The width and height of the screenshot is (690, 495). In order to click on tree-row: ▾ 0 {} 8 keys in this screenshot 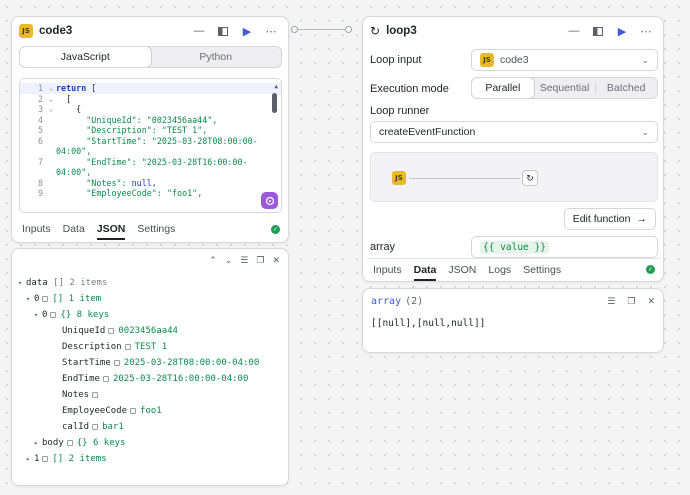, I will do `click(153, 315)`.